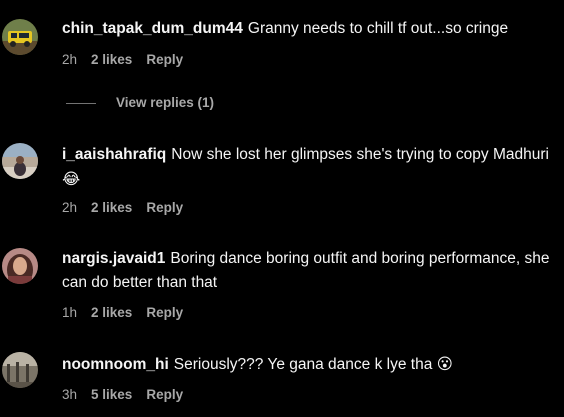  What do you see at coordinates (70, 394) in the screenshot?
I see `comment-time: 3h` at bounding box center [70, 394].